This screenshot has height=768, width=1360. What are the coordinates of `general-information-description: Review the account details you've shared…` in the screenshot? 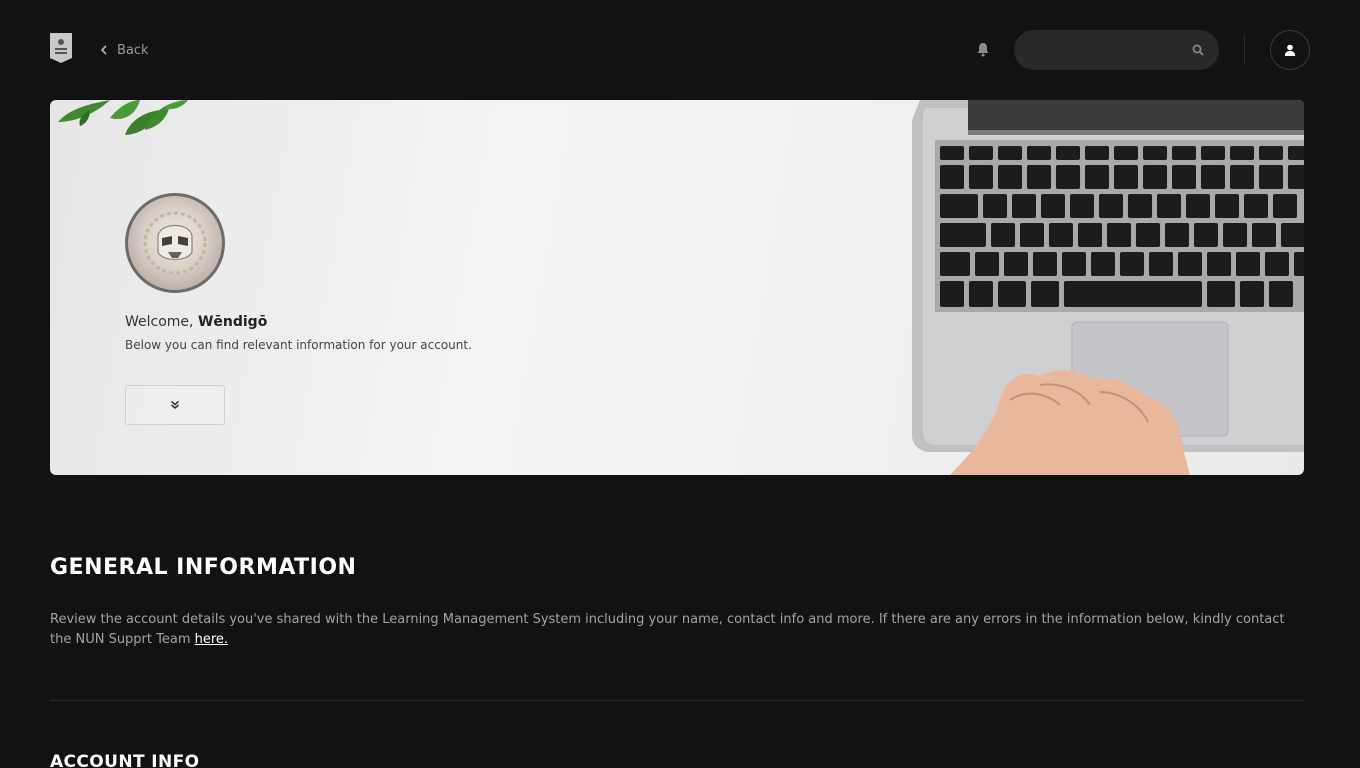 It's located at (677, 630).